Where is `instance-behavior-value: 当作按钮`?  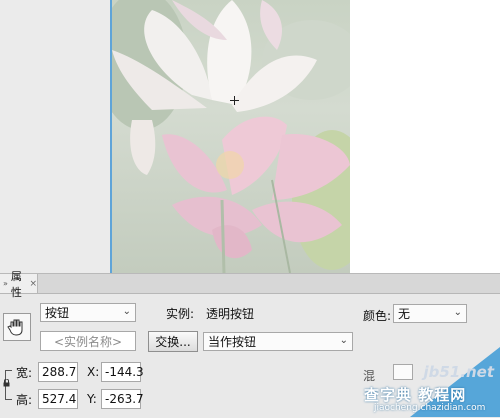 instance-behavior-value: 当作按钮 is located at coordinates (232, 342).